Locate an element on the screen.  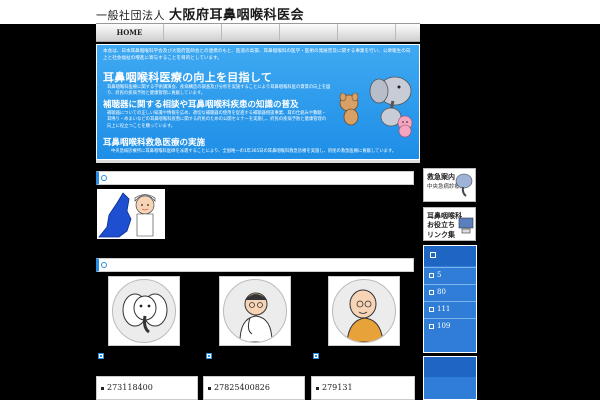
useful-links-button: 耳鼻咽喉科 お役立ち リンク集 is located at coordinates (449, 224).